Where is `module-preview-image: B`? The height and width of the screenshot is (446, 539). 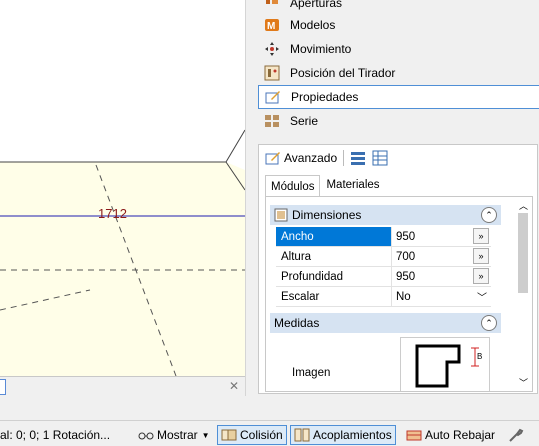
module-preview-image: B is located at coordinates (445, 364).